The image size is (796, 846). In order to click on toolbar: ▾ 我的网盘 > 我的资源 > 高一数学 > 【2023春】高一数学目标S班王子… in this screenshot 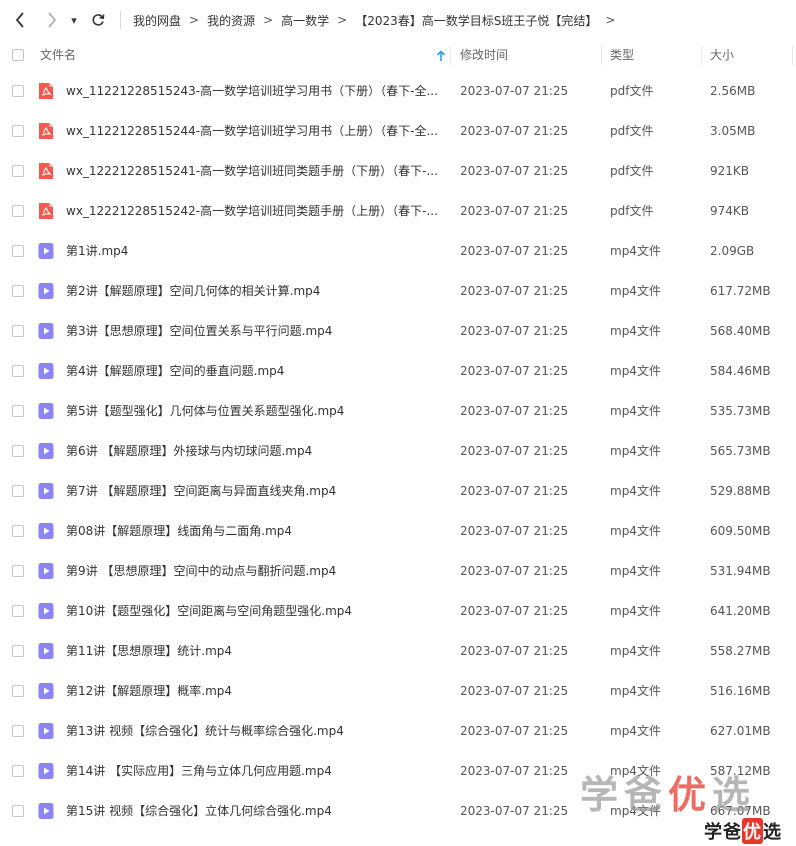, I will do `click(398, 20)`.